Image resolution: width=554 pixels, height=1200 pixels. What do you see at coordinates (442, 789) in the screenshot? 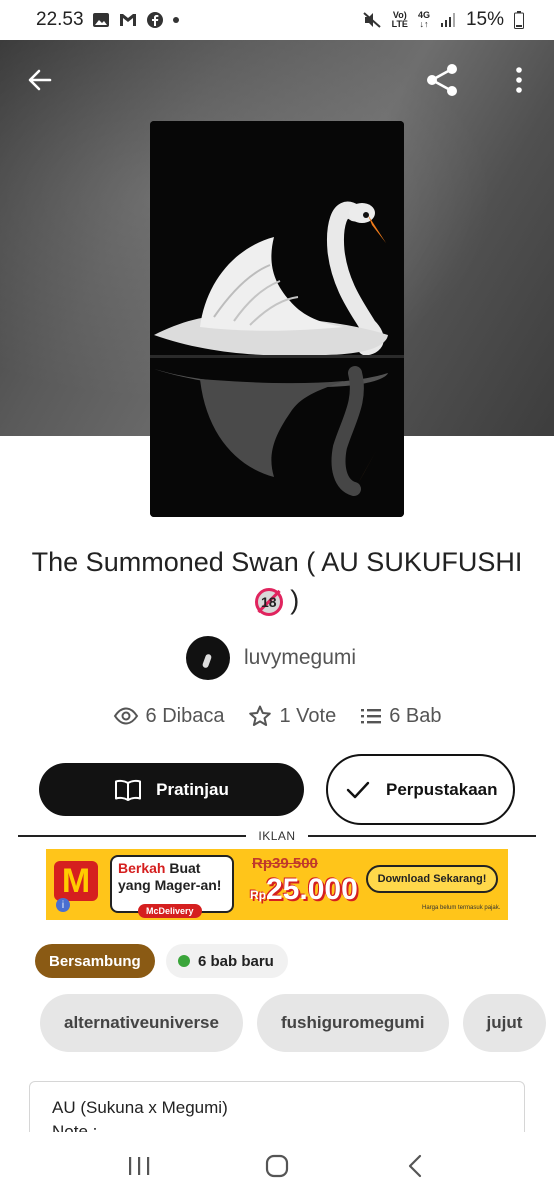
I see `add-to-library-label: Perpustakaan` at bounding box center [442, 789].